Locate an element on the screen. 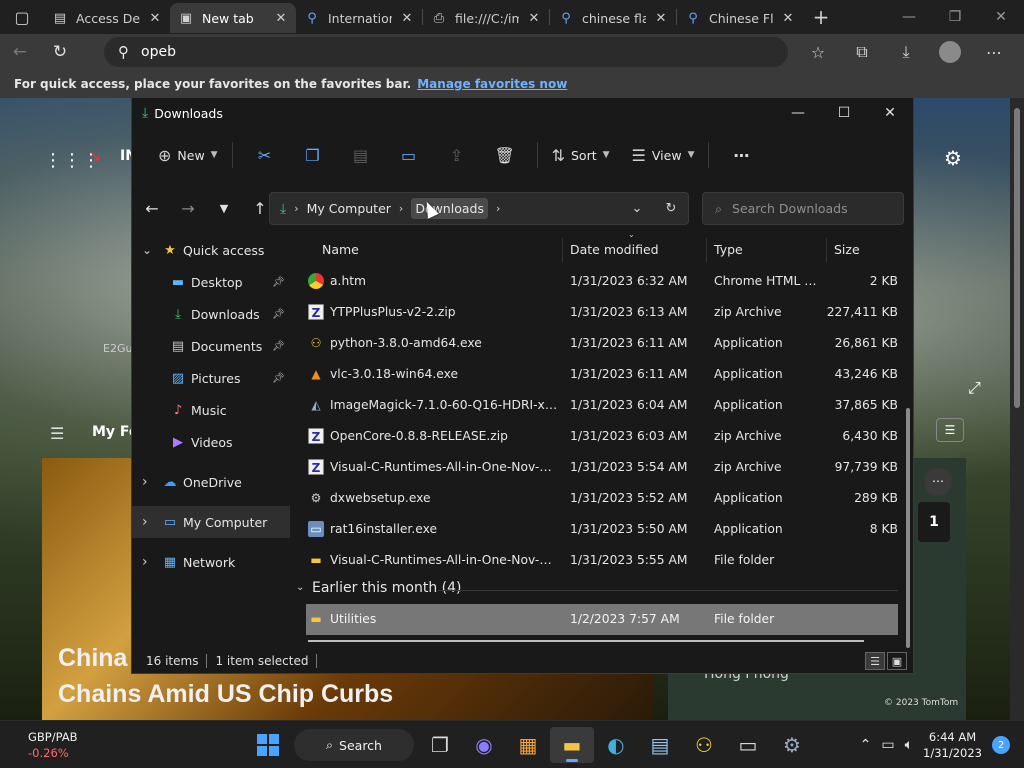  sidebar-item-quick-access: ⌄ ★ Quick access is located at coordinates (211, 250).